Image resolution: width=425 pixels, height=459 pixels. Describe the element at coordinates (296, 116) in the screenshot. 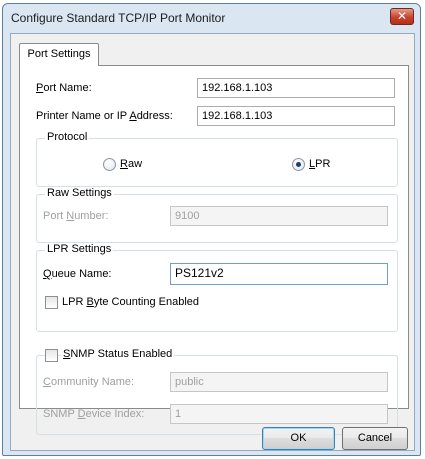

I see `printer-address-input: 192.168.1.103` at that location.